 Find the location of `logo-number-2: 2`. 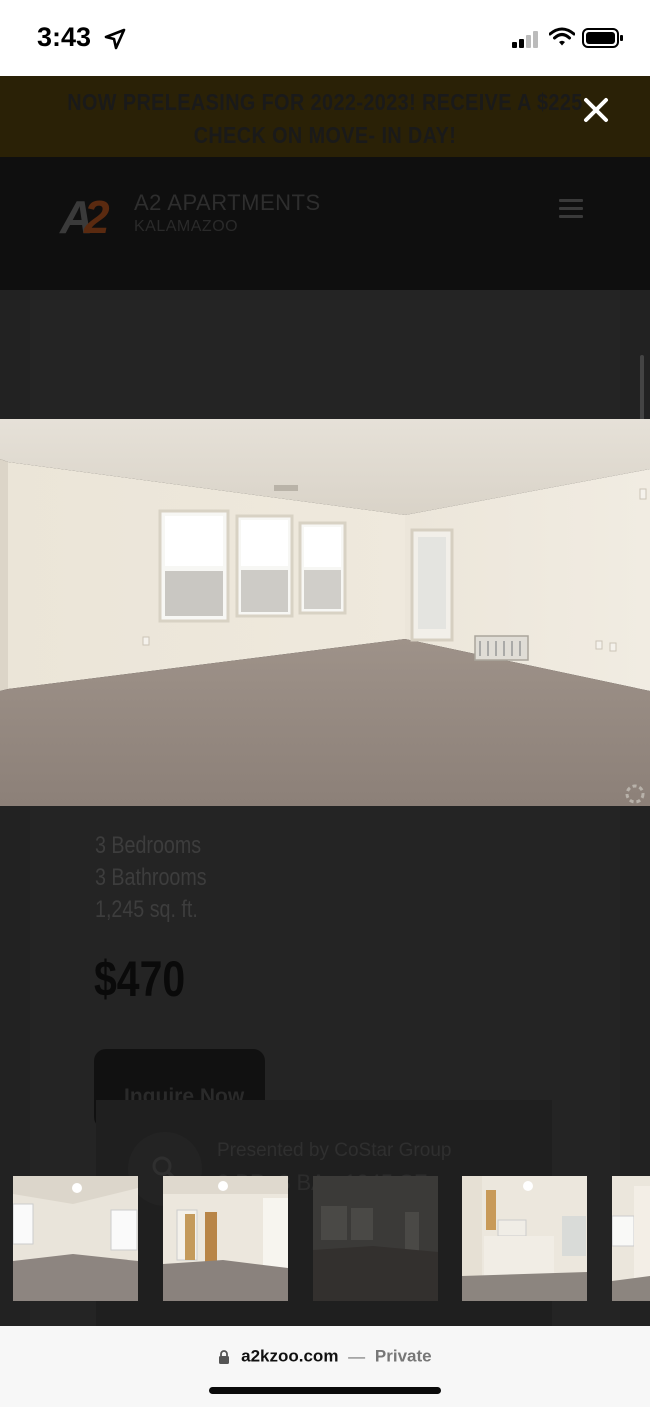

logo-number-2: 2 is located at coordinates (97, 217).